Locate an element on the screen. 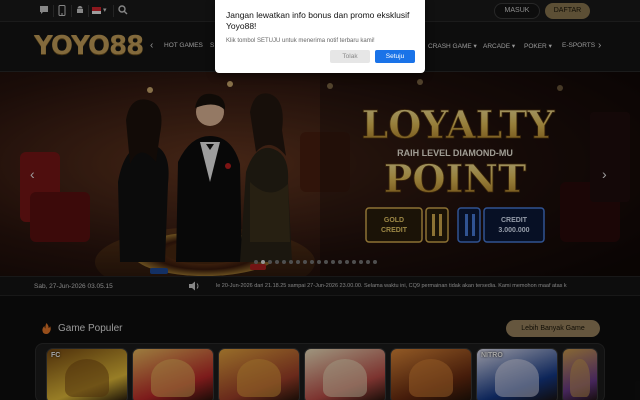  accept-button: Setuju is located at coordinates (395, 56).